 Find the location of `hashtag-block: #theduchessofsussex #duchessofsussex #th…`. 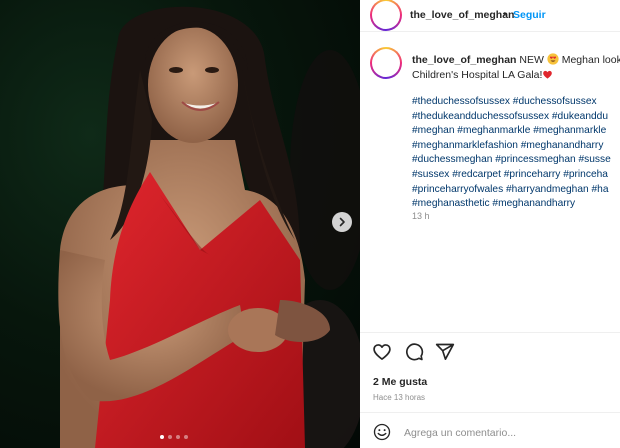

hashtag-block: #theduchessofsussex #duchessofsussex #th… is located at coordinates (516, 153).